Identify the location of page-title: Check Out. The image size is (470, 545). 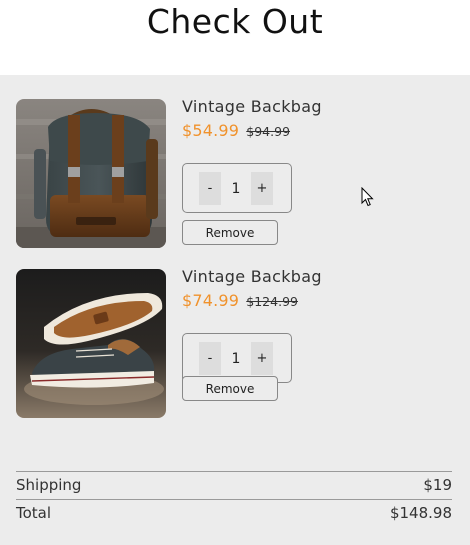
(235, 21).